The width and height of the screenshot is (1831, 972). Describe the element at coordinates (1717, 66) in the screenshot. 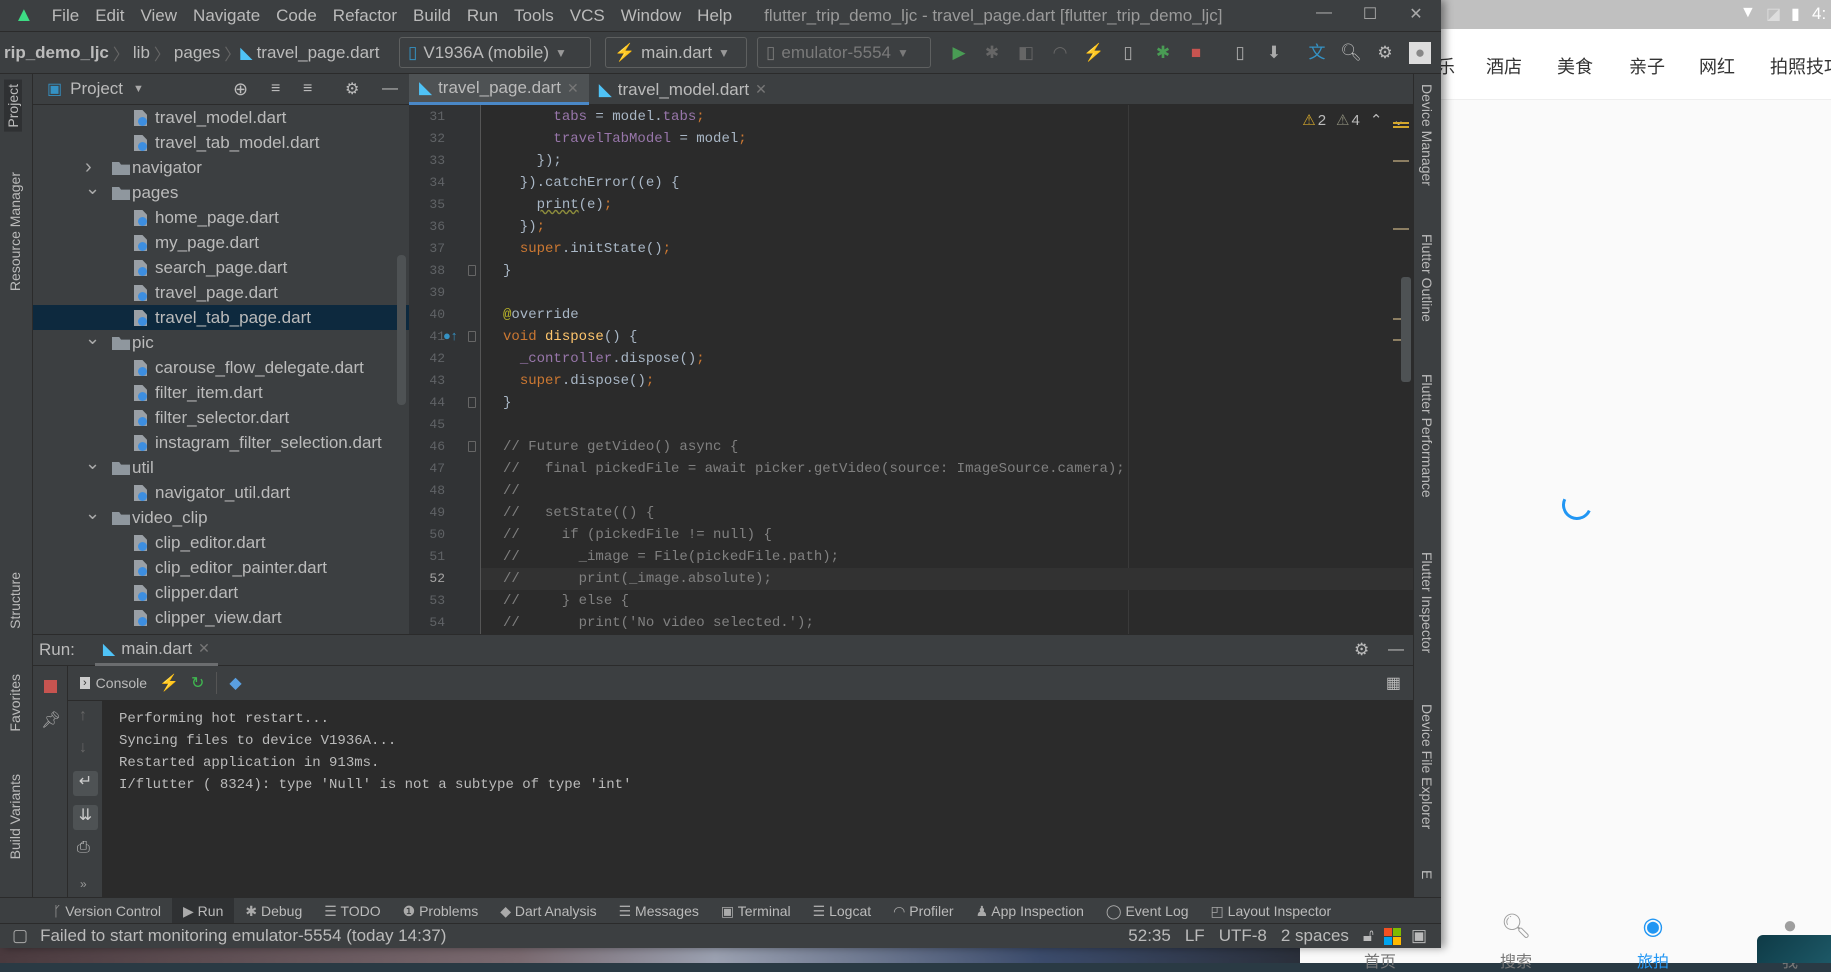

I see `category-tab: 网红` at that location.